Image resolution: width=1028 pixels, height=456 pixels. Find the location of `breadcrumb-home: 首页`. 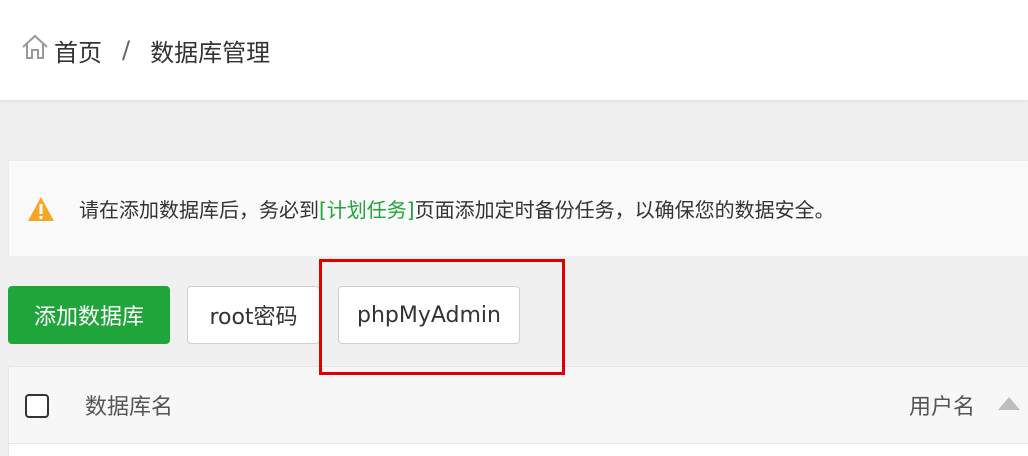

breadcrumb-home: 首页 is located at coordinates (78, 50).